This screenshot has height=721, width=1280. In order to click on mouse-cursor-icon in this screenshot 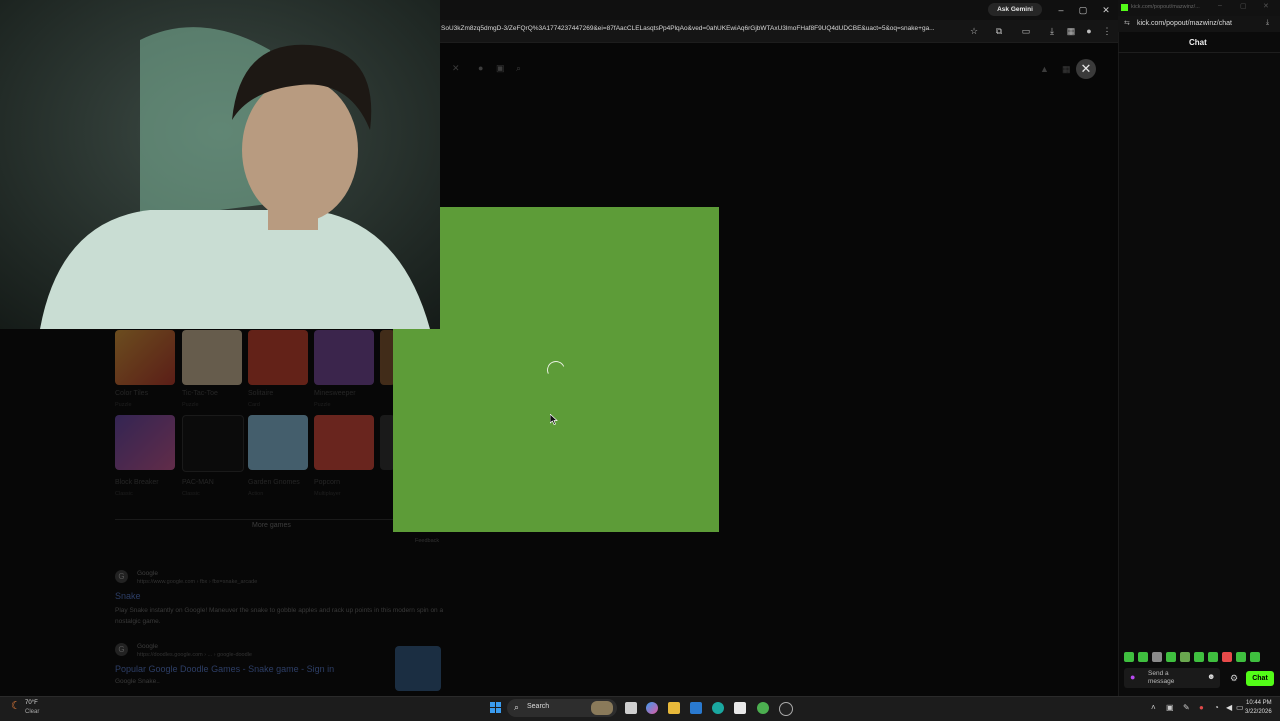, I will do `click(553, 420)`.